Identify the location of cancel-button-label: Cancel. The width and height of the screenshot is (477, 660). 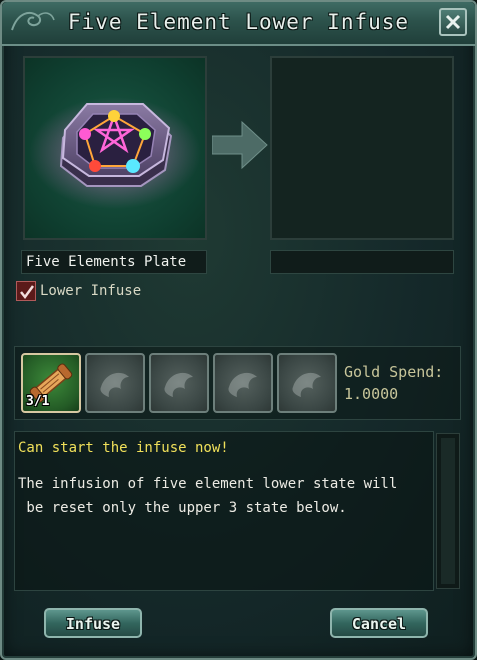
(379, 624).